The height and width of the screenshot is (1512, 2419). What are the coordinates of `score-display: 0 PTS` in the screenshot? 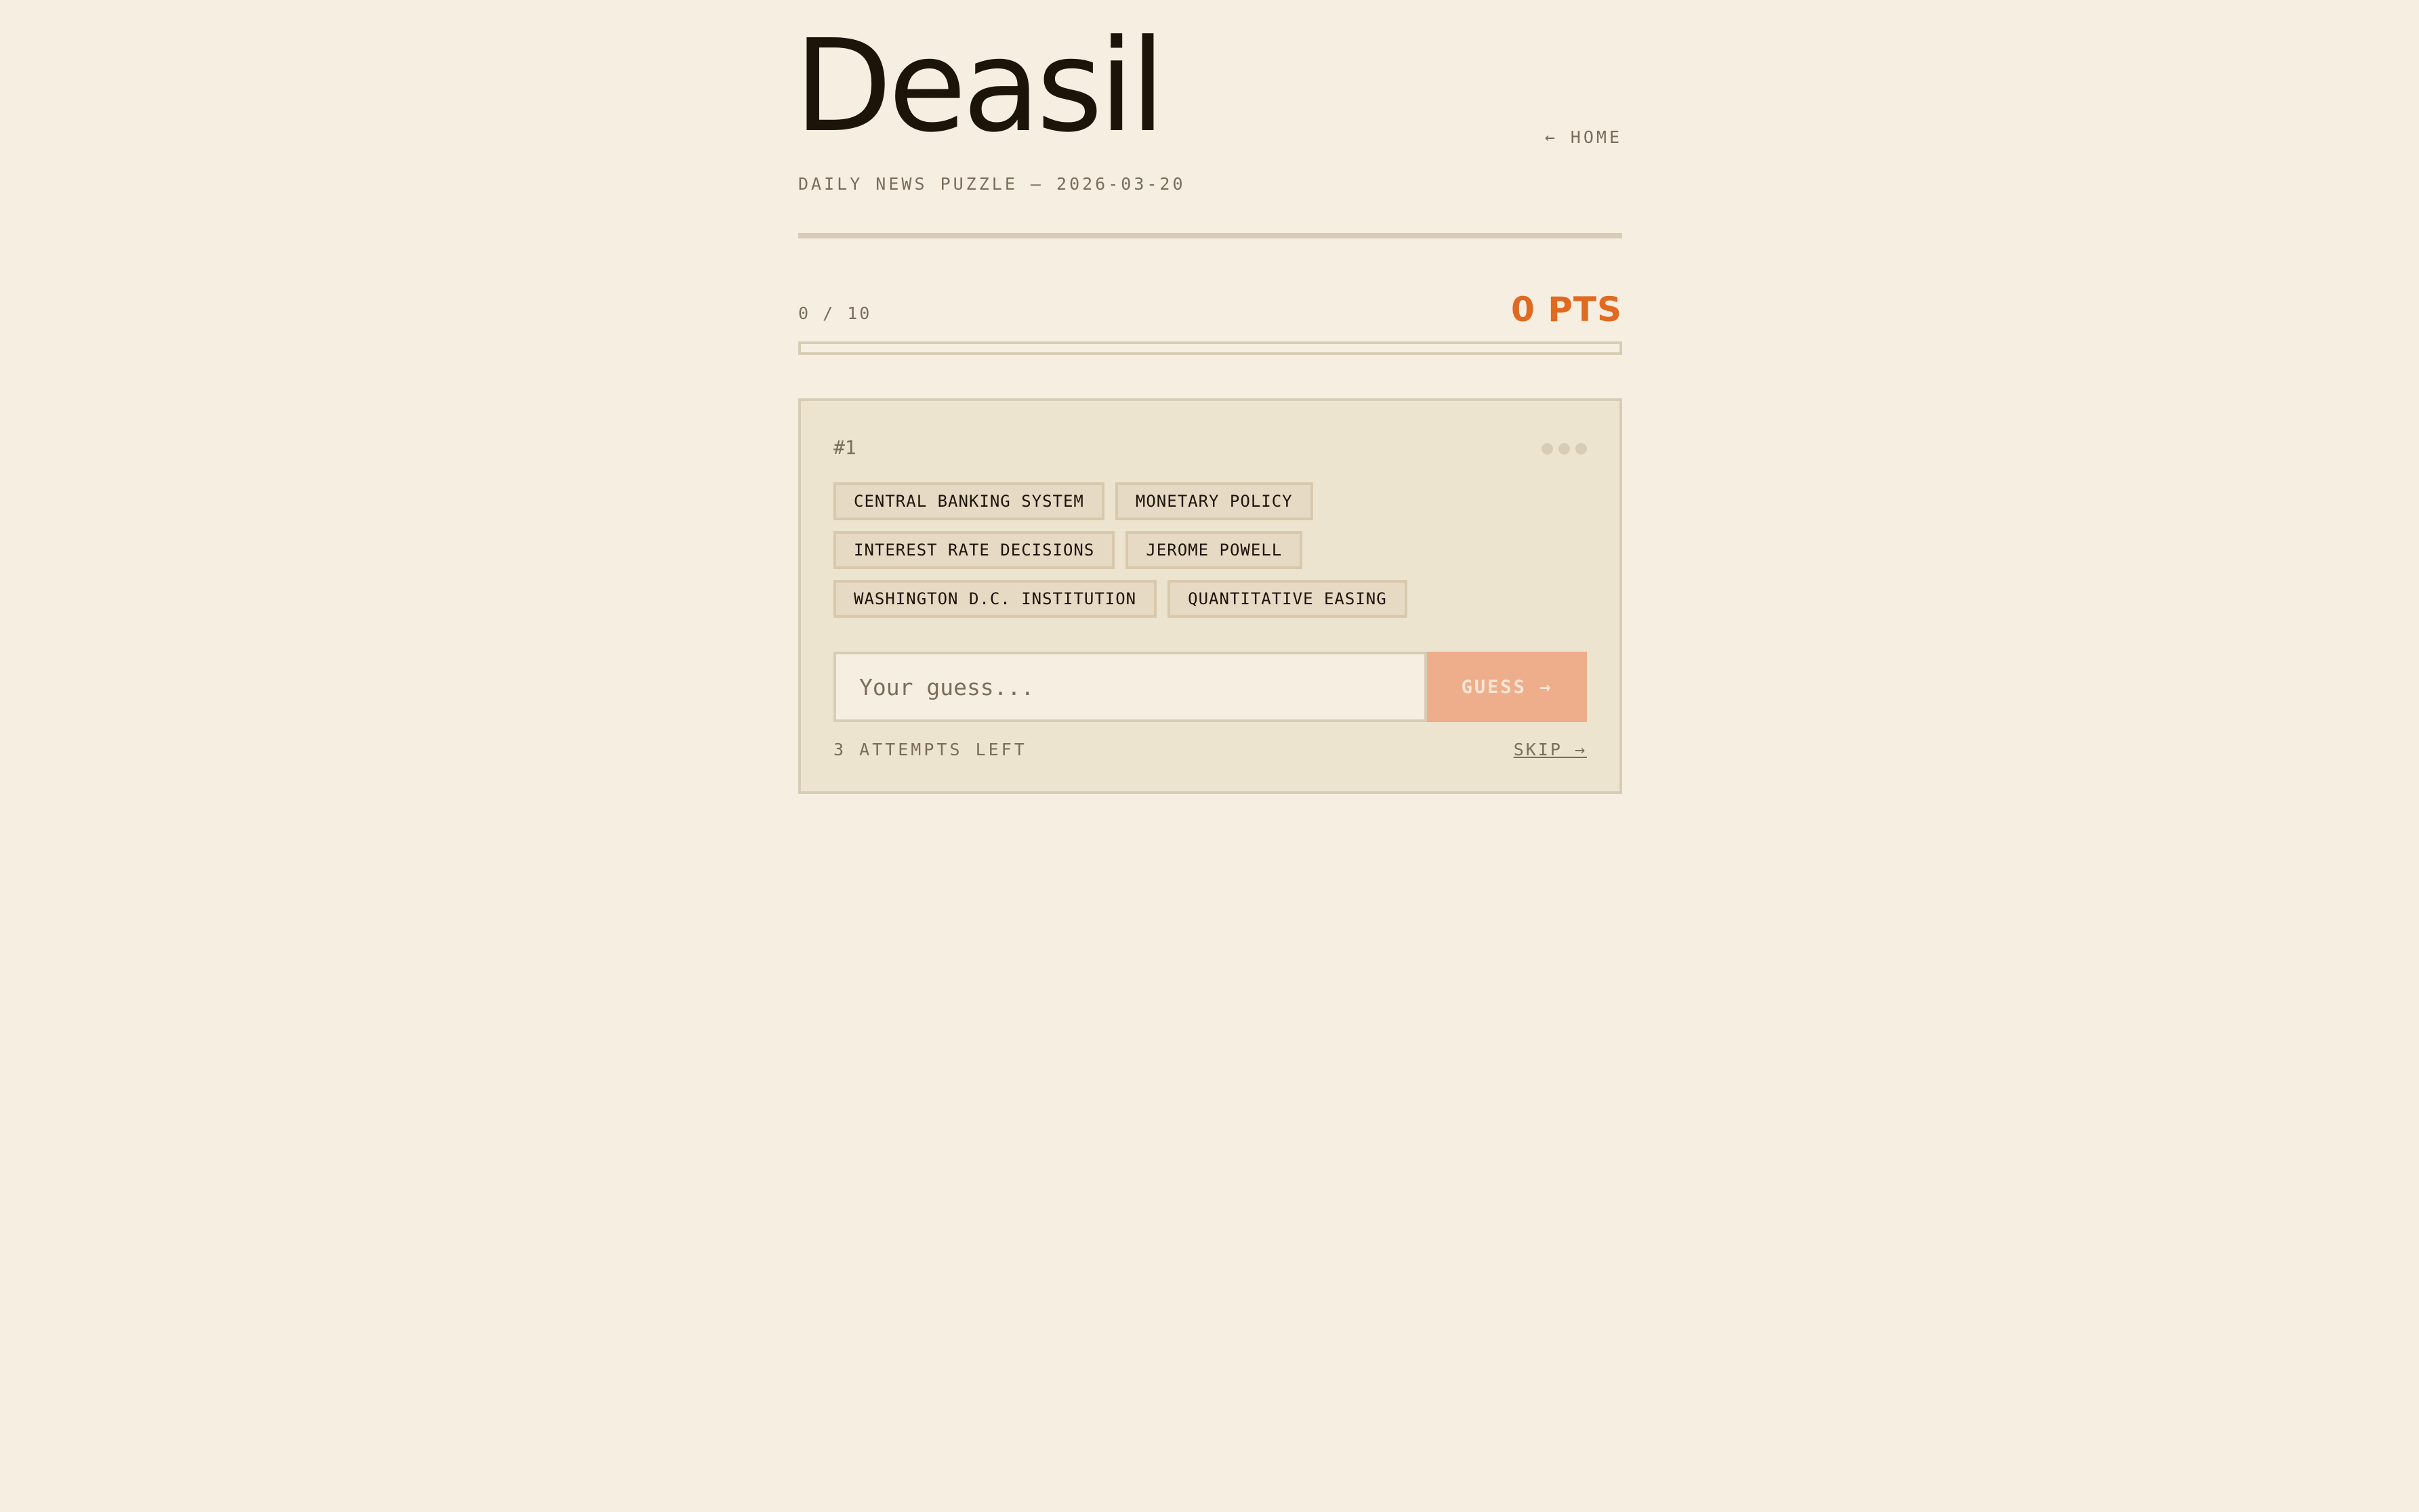 It's located at (1566, 309).